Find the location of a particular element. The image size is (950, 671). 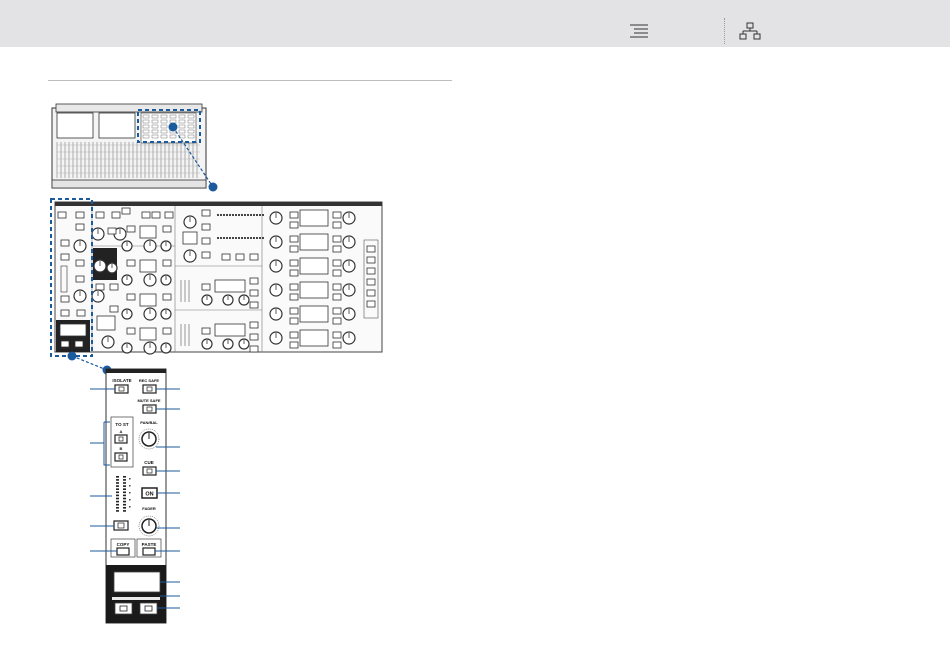

paste-button is located at coordinates (149, 551).